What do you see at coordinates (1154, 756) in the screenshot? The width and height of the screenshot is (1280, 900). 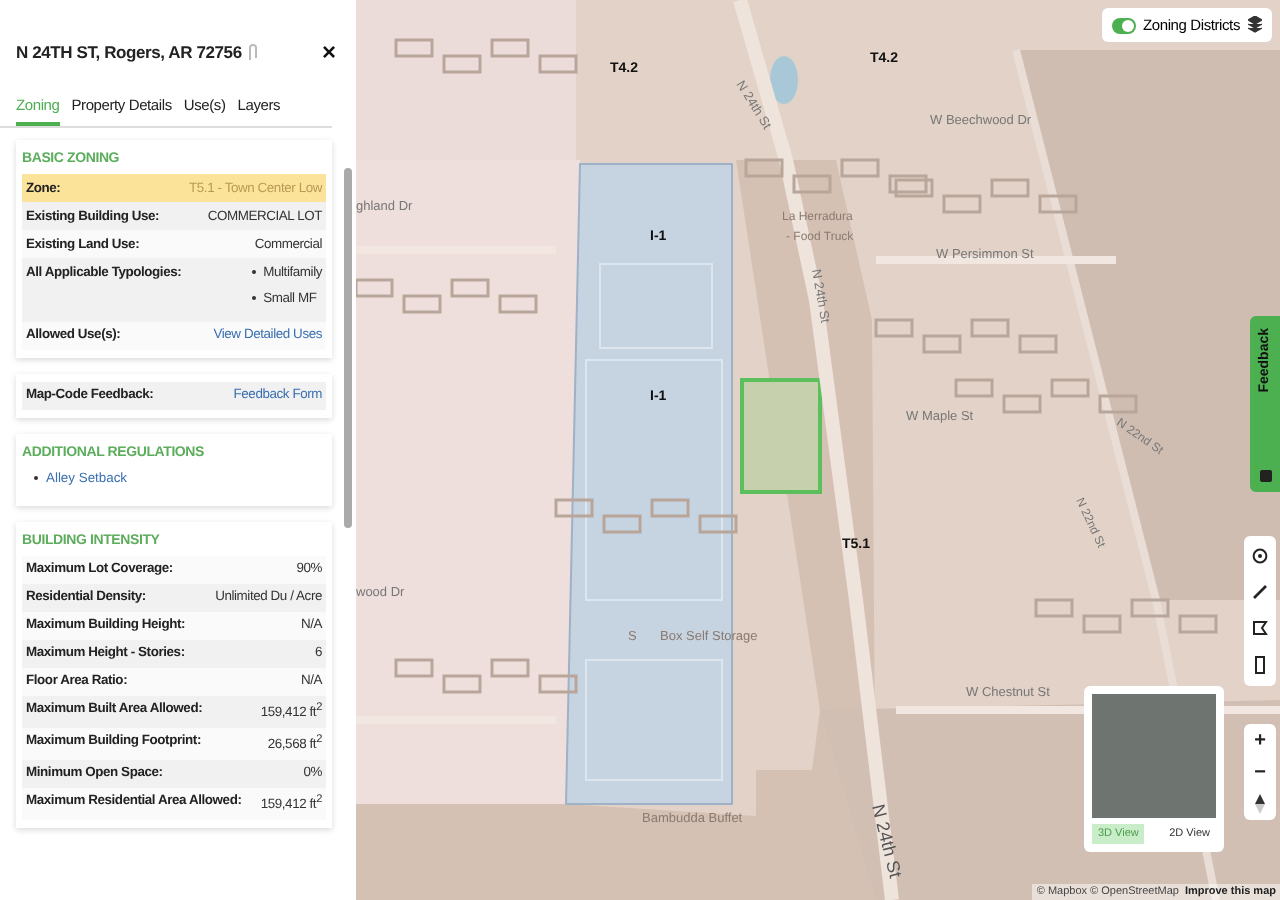 I see `satellite-photo-placeholder` at bounding box center [1154, 756].